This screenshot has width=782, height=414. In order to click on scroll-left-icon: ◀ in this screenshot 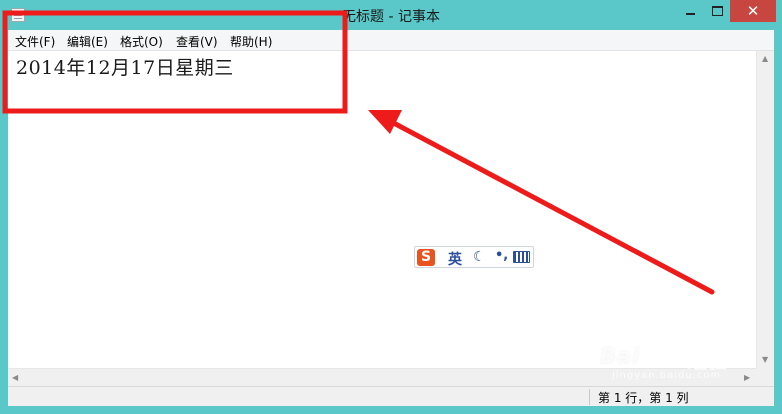, I will do `click(15, 378)`.